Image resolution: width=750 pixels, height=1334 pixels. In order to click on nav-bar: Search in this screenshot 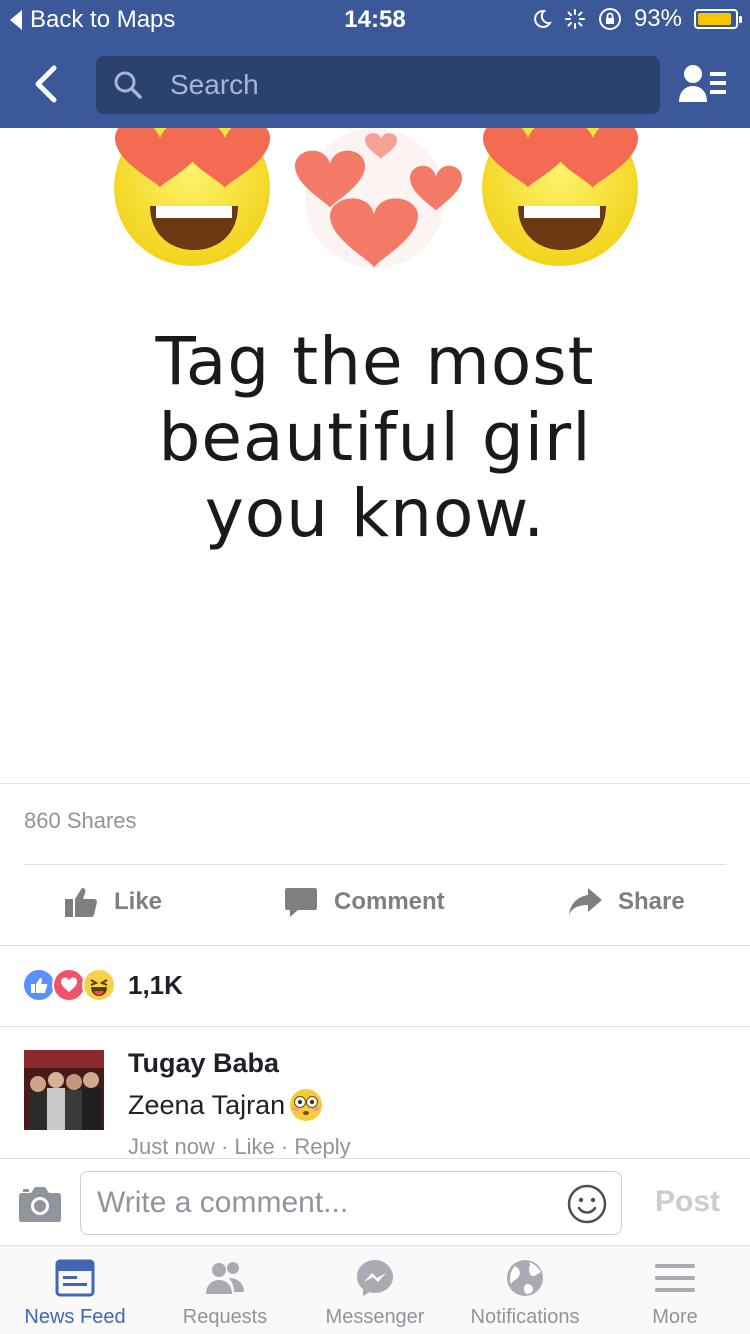, I will do `click(375, 84)`.